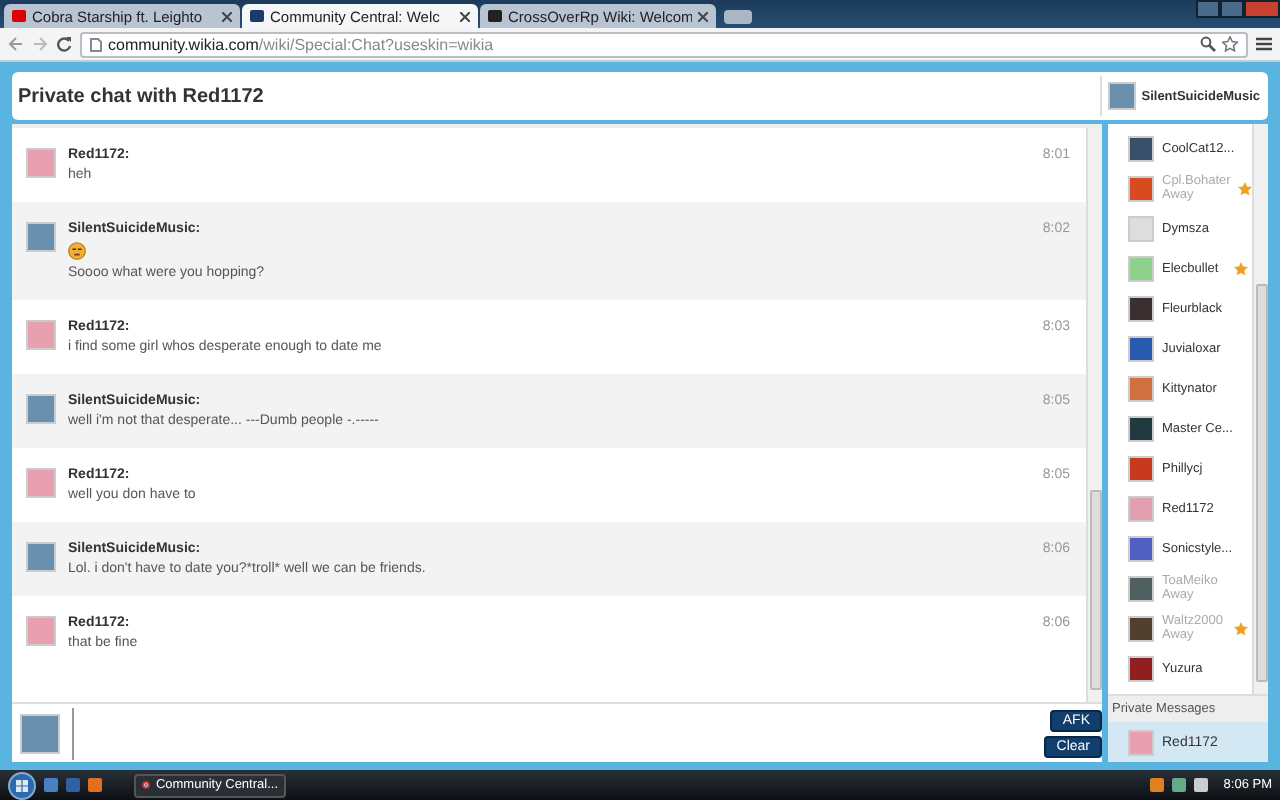  Describe the element at coordinates (1208, 9) in the screenshot. I see `minimize-button` at that location.